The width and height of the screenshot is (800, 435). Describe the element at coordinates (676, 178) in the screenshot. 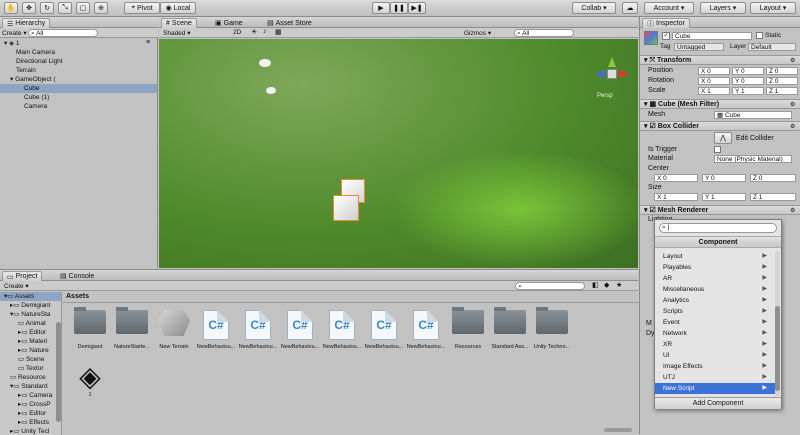

I see `center-x: X 0` at that location.